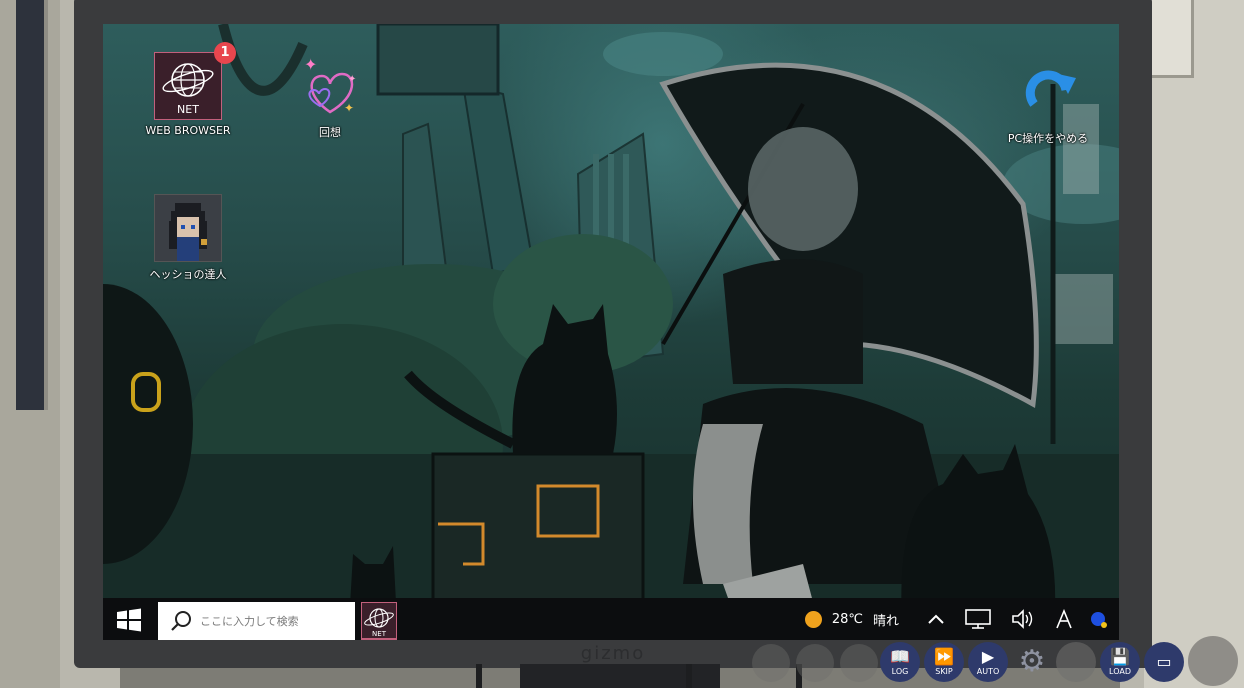 Image resolution: width=1244 pixels, height=688 pixels. I want to click on desktop-icon-memories: ✦ ✦ ✦ 回想, so click(330, 96).